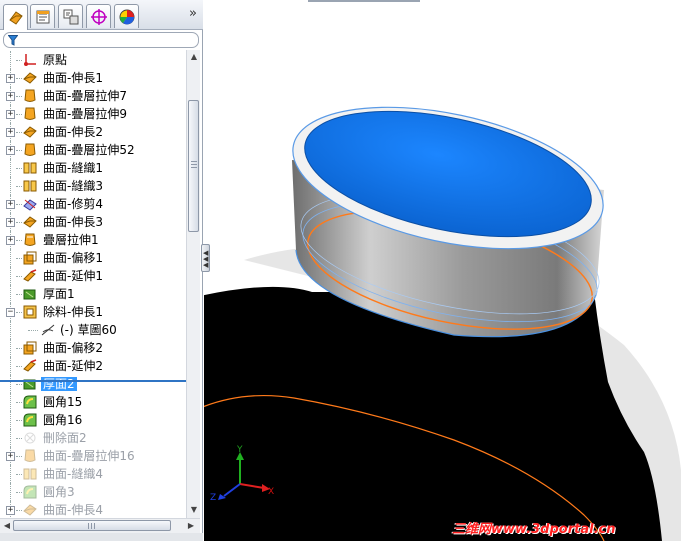 This screenshot has height=541, width=681. I want to click on feature-tree-item-label: 圓角16, so click(63, 420).